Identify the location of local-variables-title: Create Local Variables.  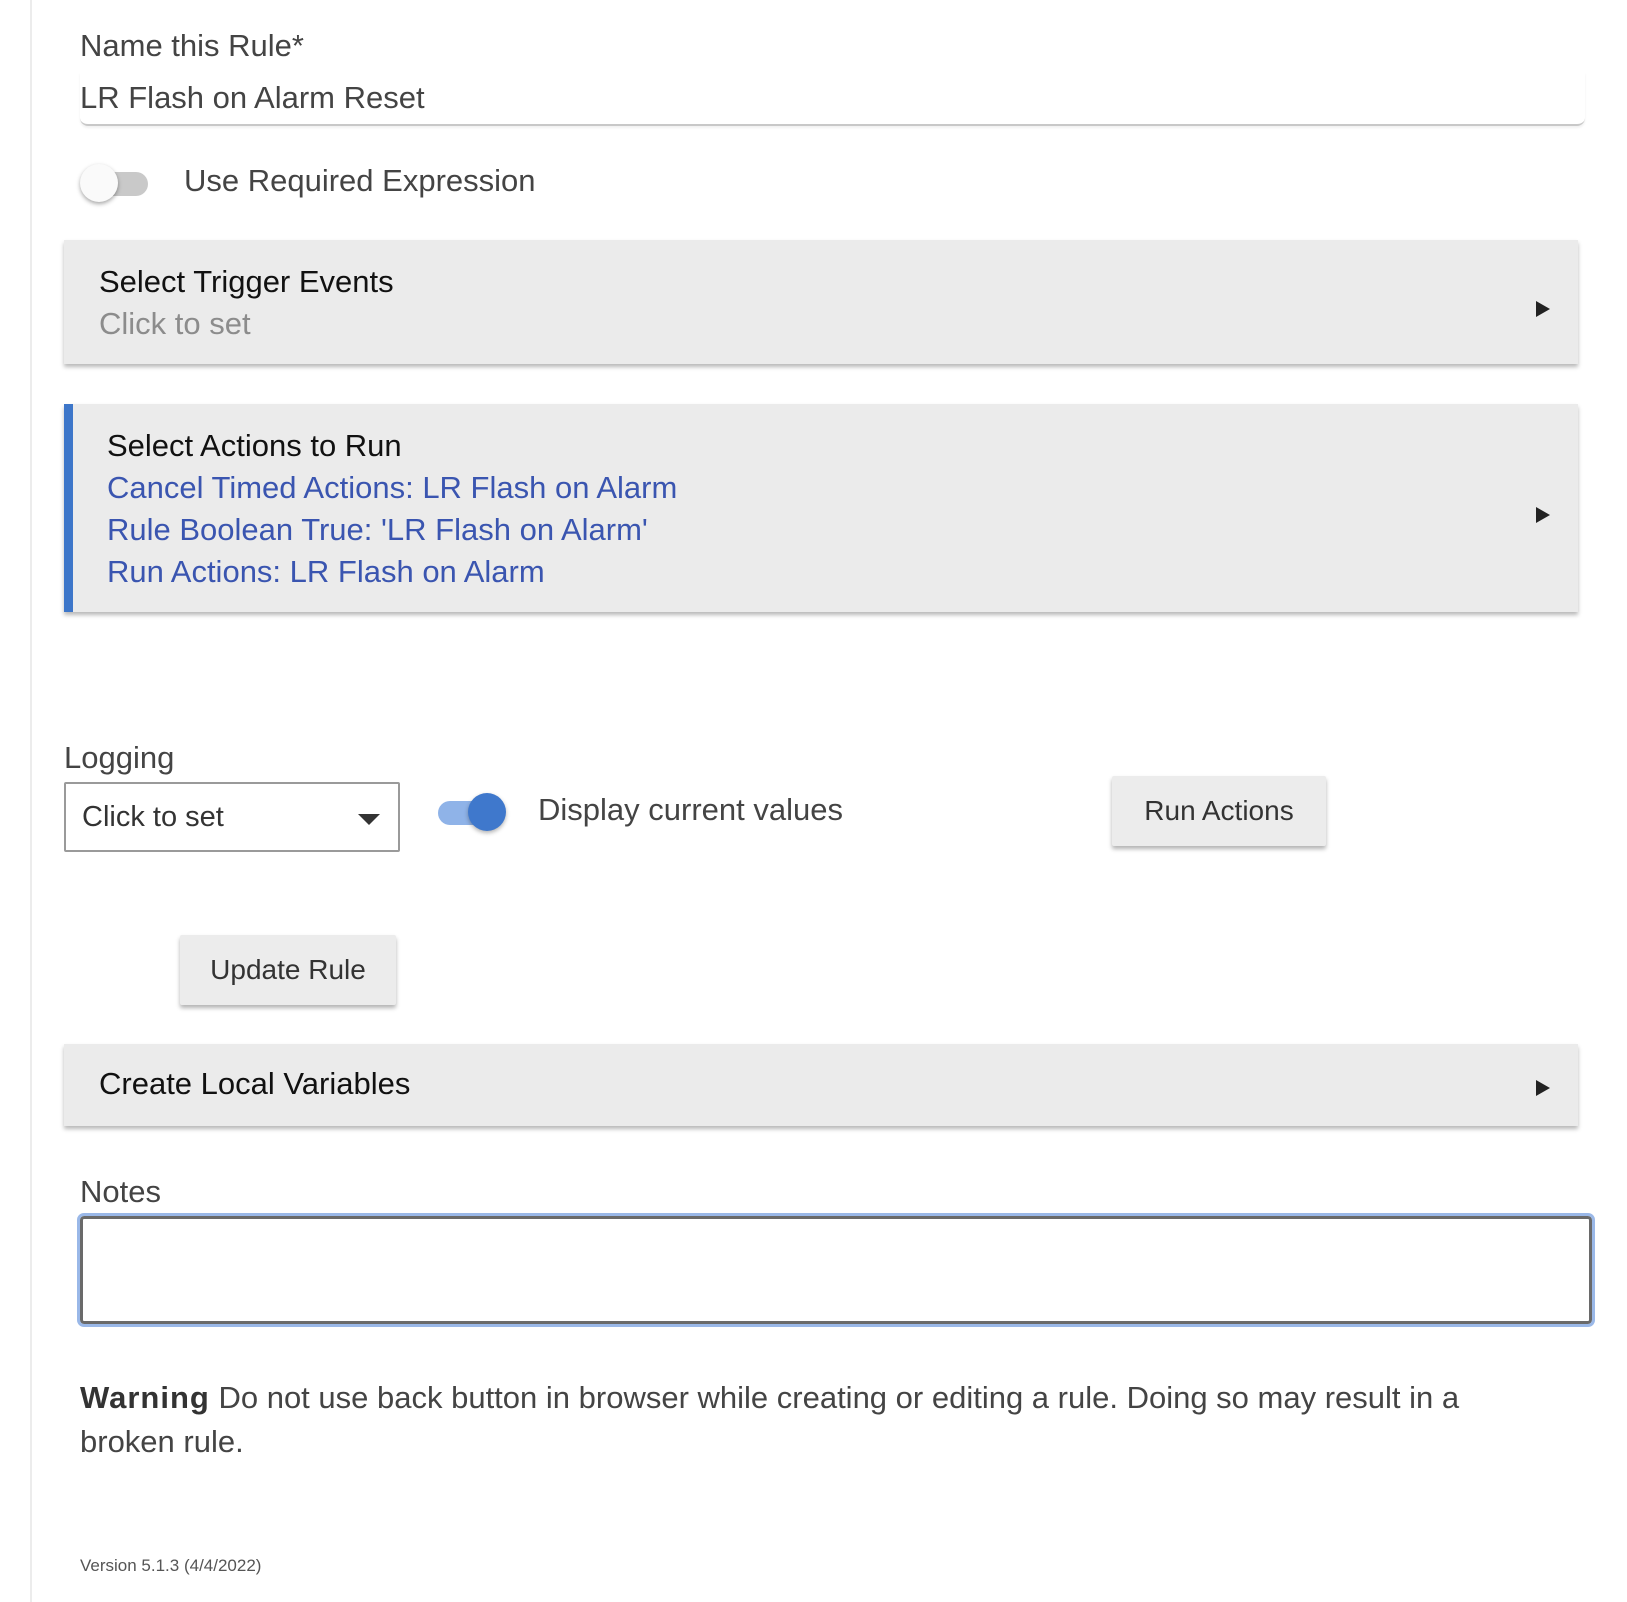
(255, 1083).